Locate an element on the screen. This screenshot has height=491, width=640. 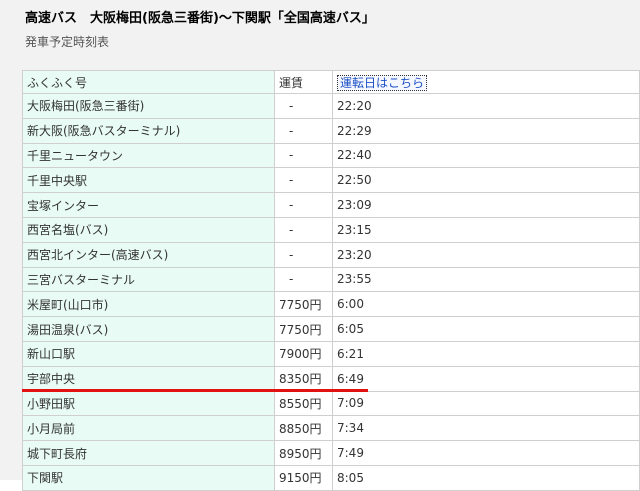
stop-name: 新山口駅 is located at coordinates (148, 353).